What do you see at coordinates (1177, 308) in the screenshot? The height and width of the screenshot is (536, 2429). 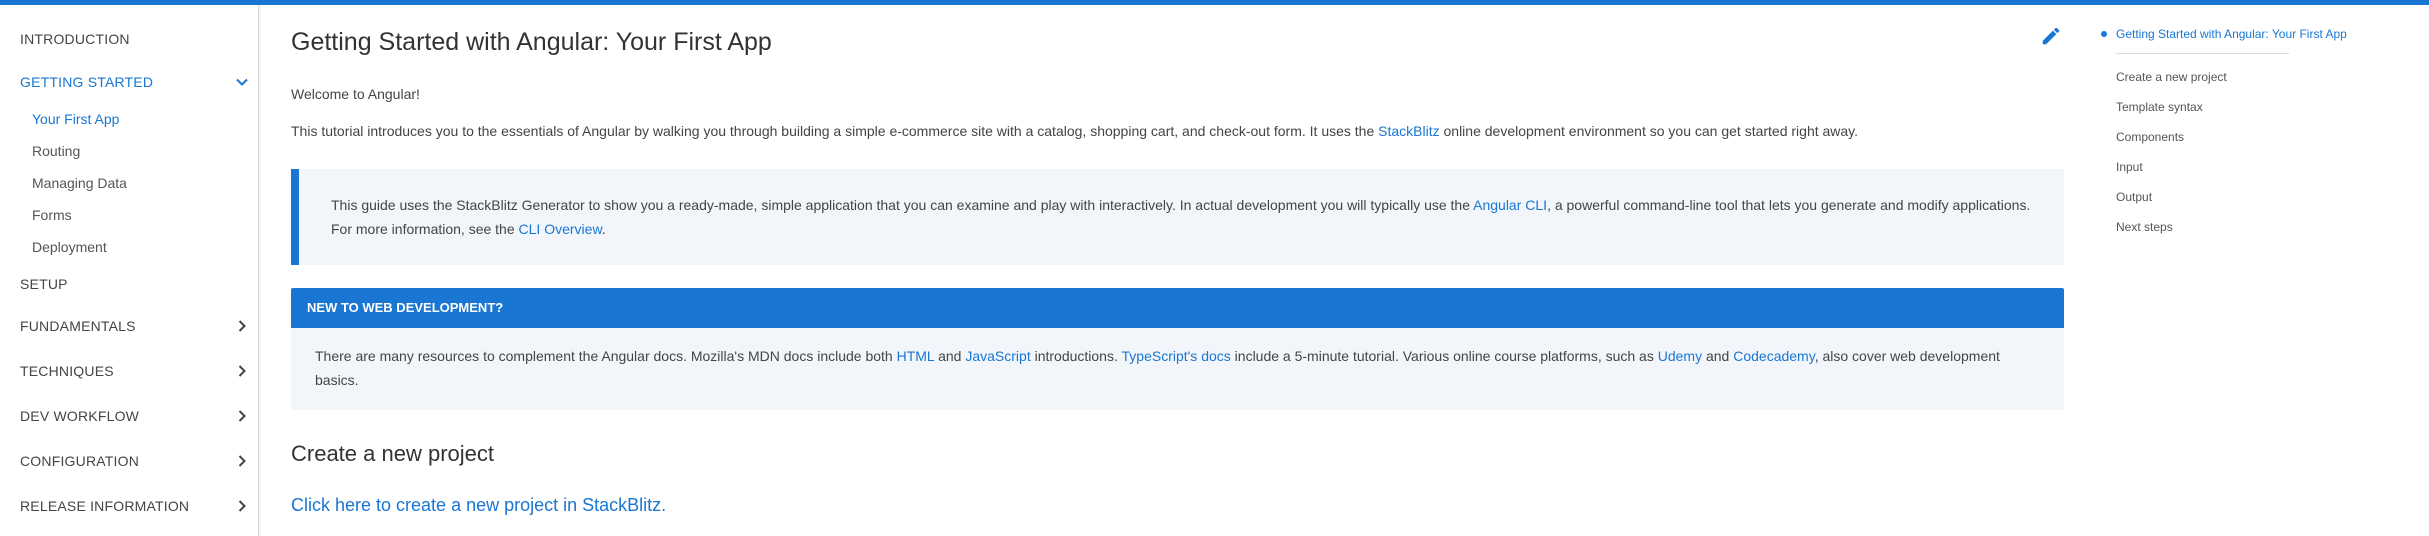 I see `callout-header: NEW TO WEB DEVELOPMENT?` at bounding box center [1177, 308].